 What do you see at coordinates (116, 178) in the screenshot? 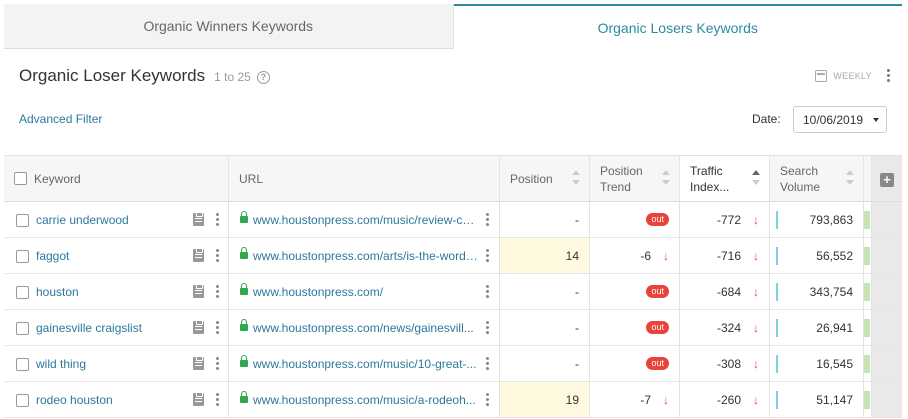
I see `column-keyword: Keyword` at bounding box center [116, 178].